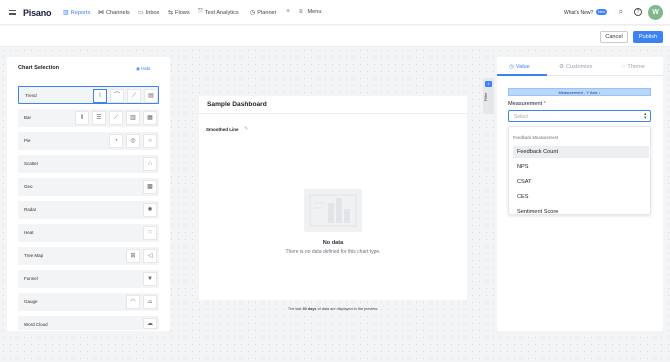 This screenshot has width=670, height=362. Describe the element at coordinates (237, 104) in the screenshot. I see `dashboard-title: Sample Dashboard` at that location.